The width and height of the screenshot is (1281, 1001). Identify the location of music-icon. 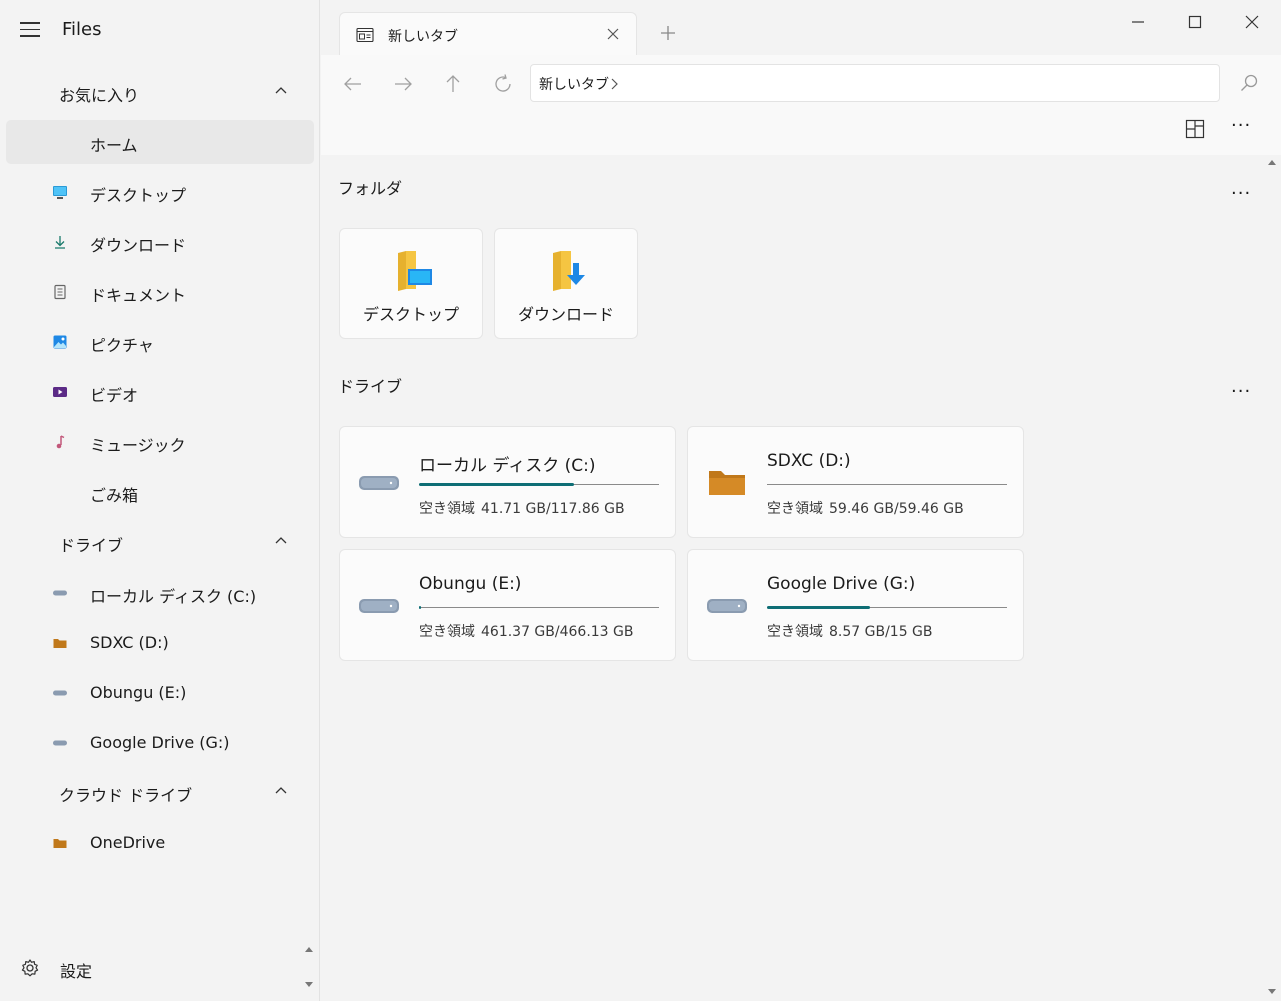
(60, 442).